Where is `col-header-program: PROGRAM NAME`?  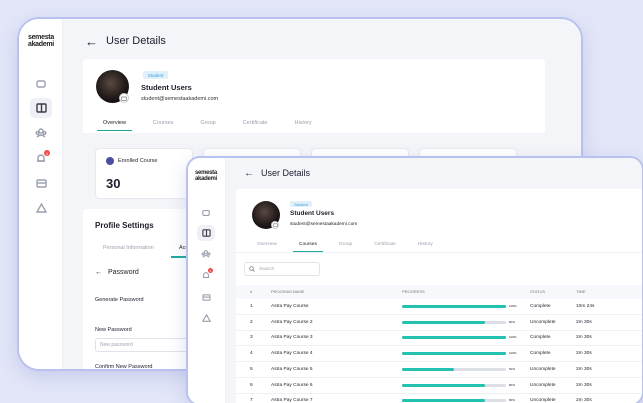
col-header-program: PROGRAM NAME is located at coordinates (288, 291).